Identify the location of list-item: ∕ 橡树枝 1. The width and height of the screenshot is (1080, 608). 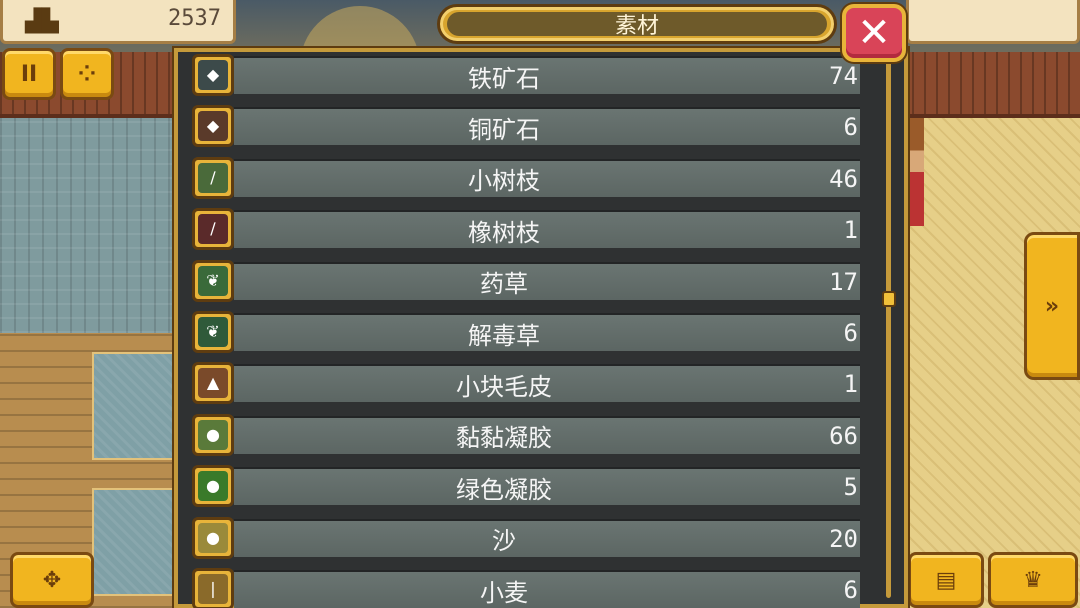
(526, 229).